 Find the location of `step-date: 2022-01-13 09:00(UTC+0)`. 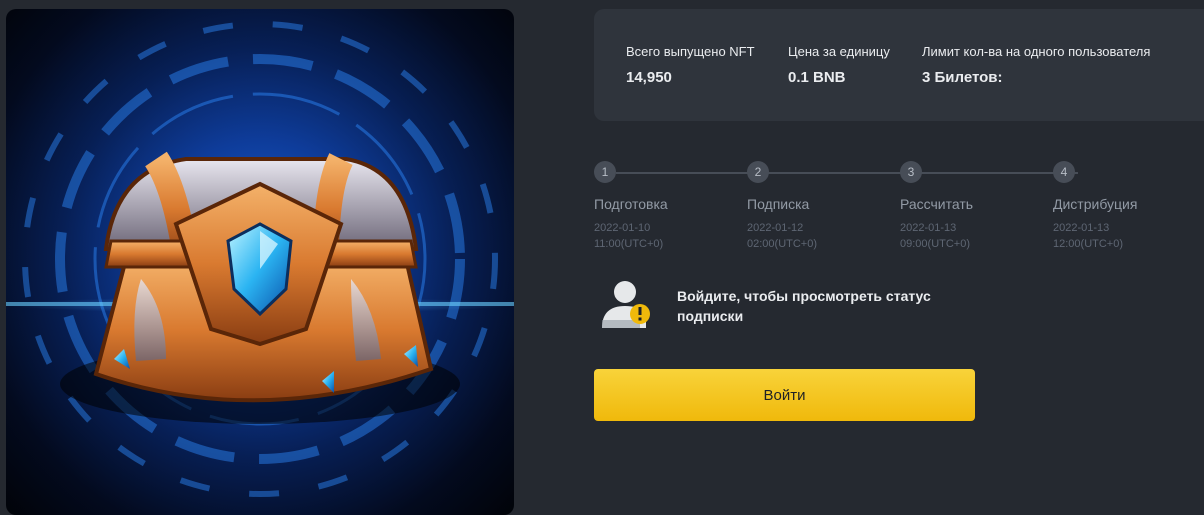

step-date: 2022-01-13 09:00(UTC+0) is located at coordinates (975, 236).